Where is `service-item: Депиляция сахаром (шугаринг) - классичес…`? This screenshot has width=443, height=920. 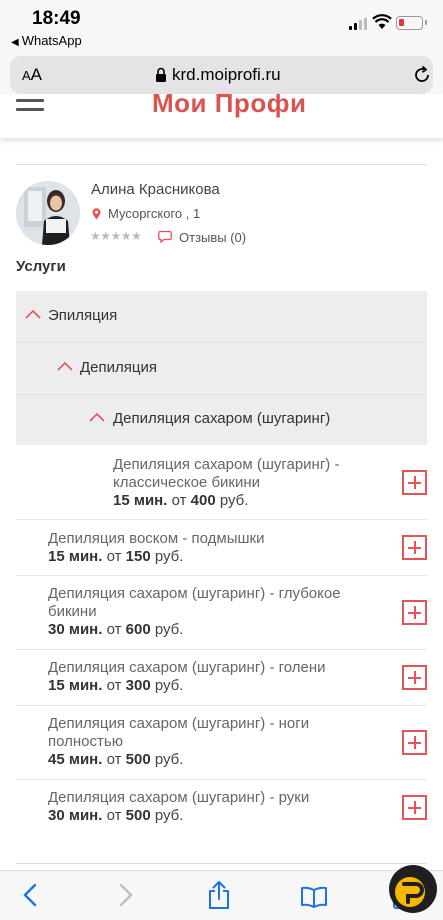 service-item: Депиляция сахаром (шугаринг) - классичес… is located at coordinates (221, 483).